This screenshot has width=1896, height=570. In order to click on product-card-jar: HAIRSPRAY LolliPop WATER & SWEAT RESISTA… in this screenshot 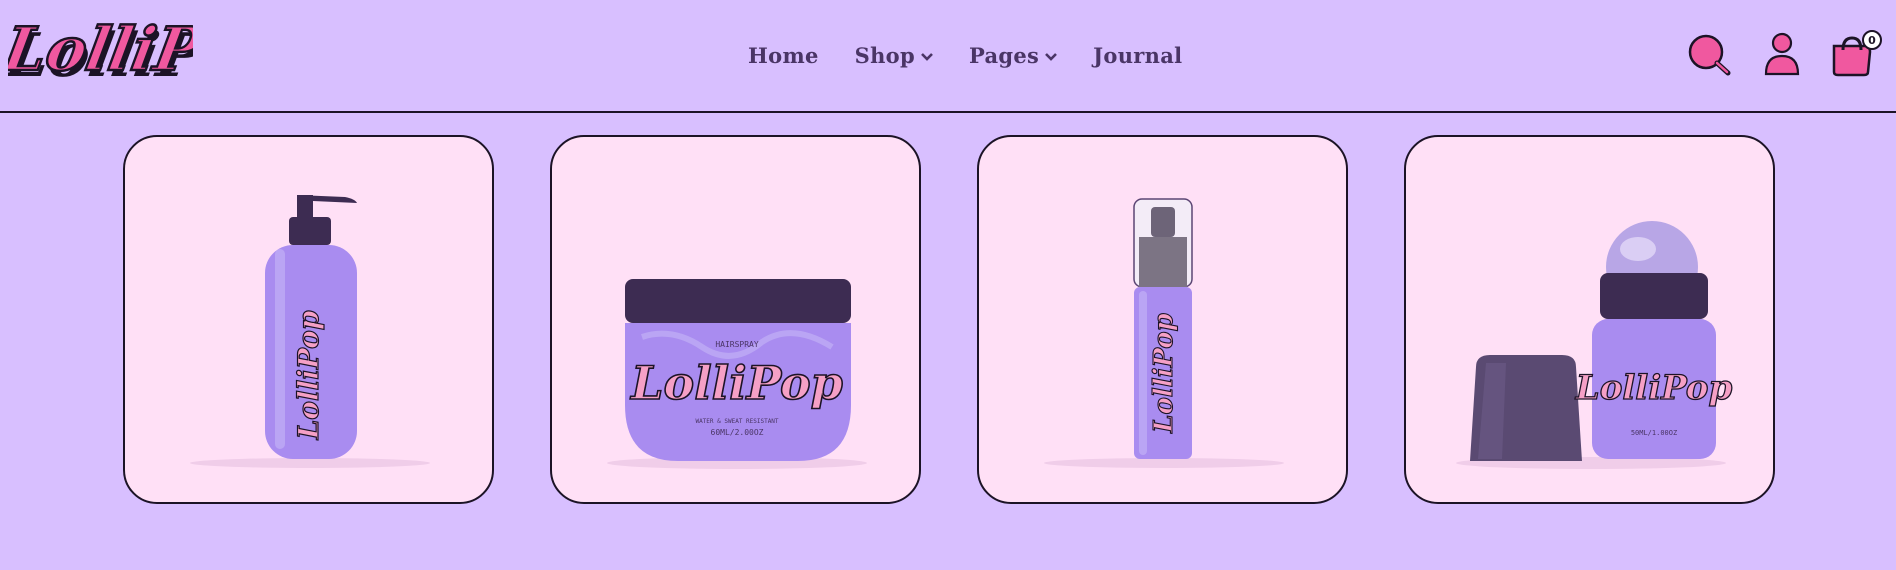, I will do `click(735, 319)`.